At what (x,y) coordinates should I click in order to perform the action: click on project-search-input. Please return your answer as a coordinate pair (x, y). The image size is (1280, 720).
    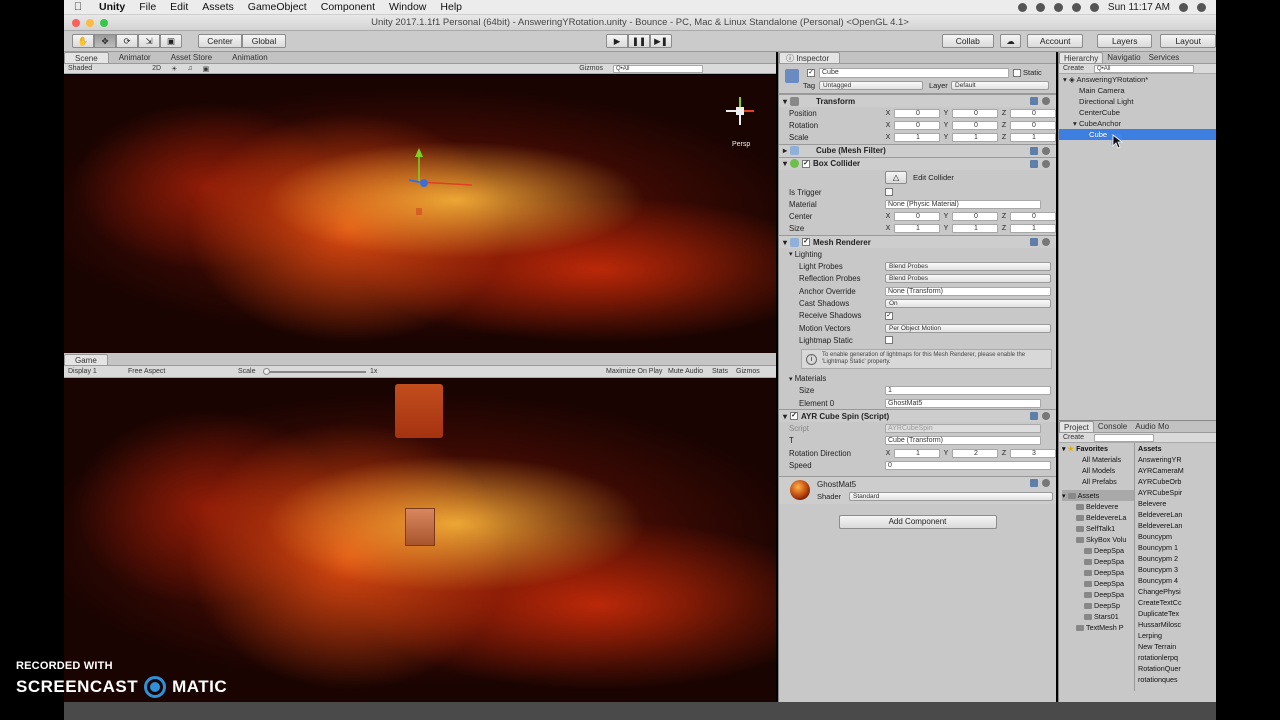
    Looking at the image, I should click on (1124, 437).